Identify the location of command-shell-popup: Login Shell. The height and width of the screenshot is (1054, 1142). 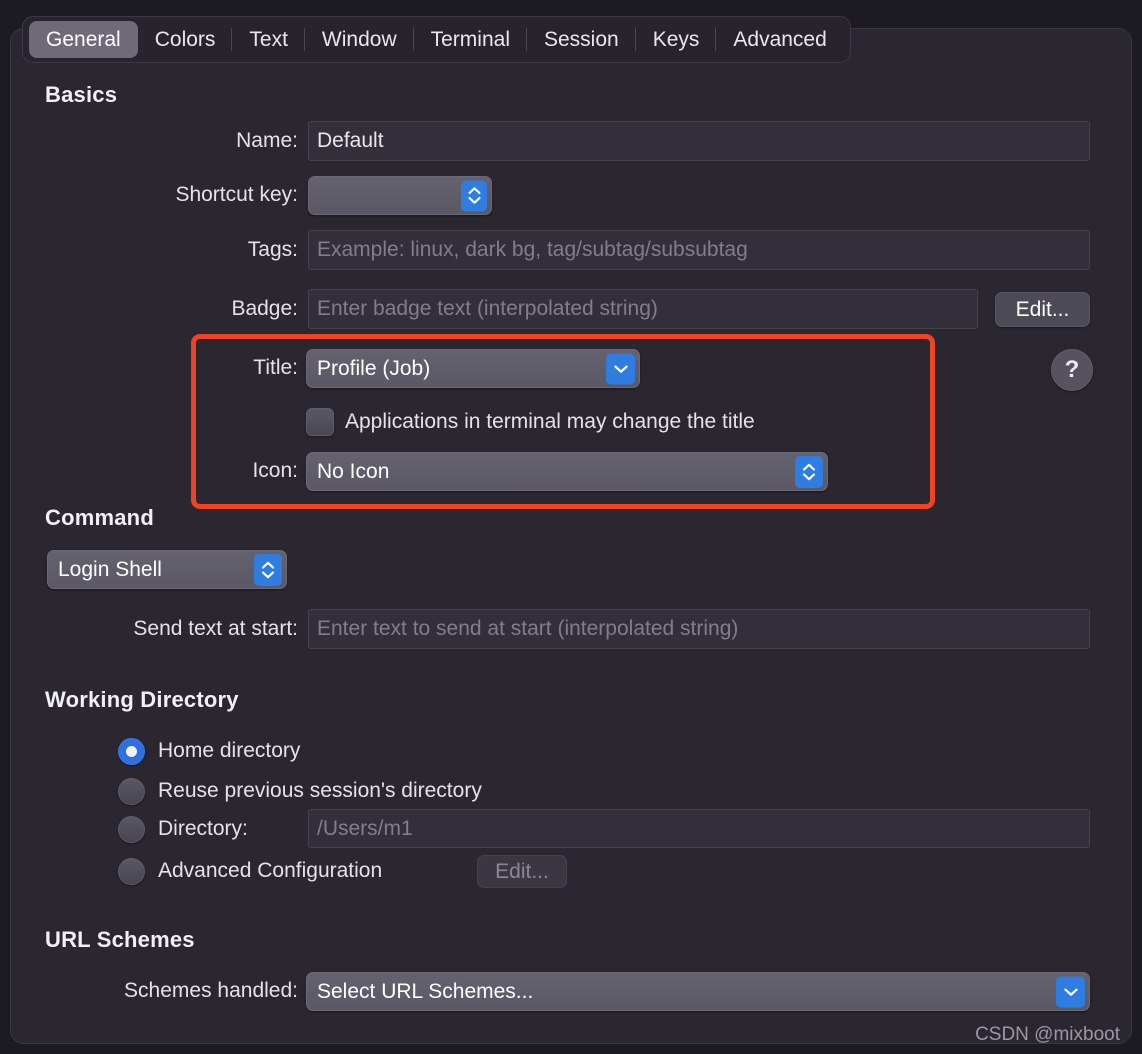
(167, 569).